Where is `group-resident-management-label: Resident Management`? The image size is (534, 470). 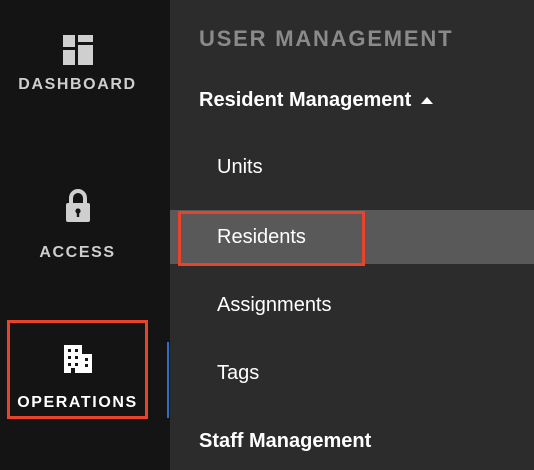 group-resident-management-label: Resident Management is located at coordinates (305, 100).